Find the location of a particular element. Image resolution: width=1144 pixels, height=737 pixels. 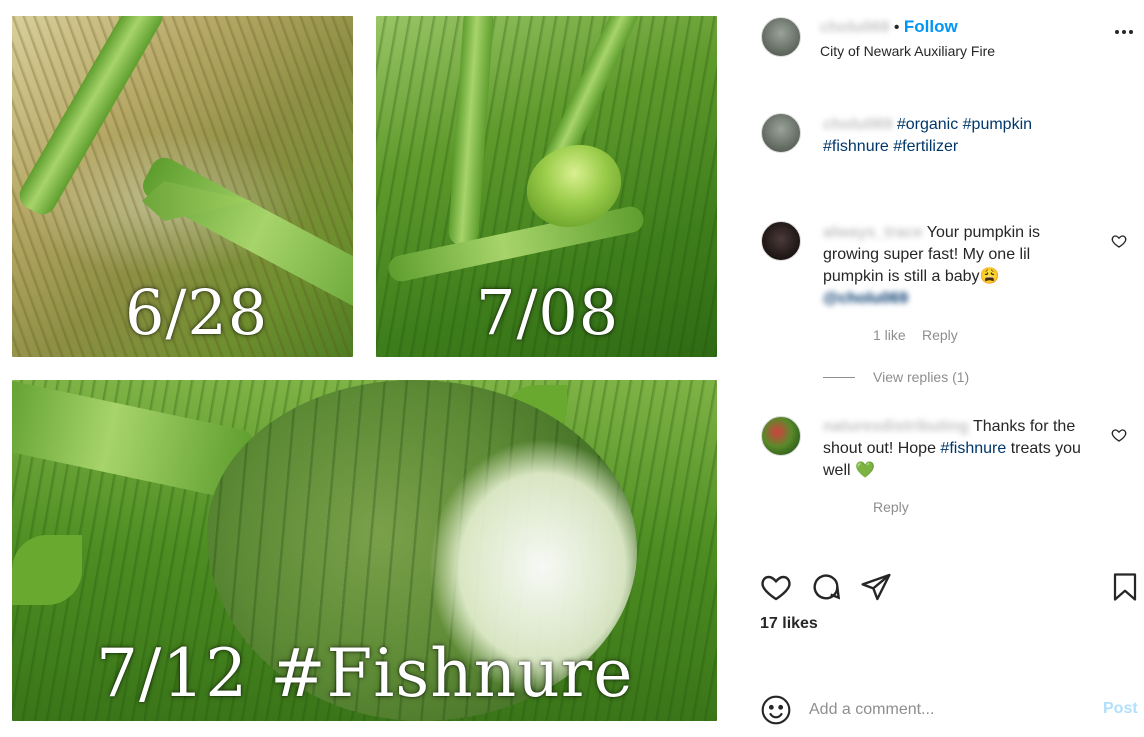

follow-button: Follow is located at coordinates (931, 26).